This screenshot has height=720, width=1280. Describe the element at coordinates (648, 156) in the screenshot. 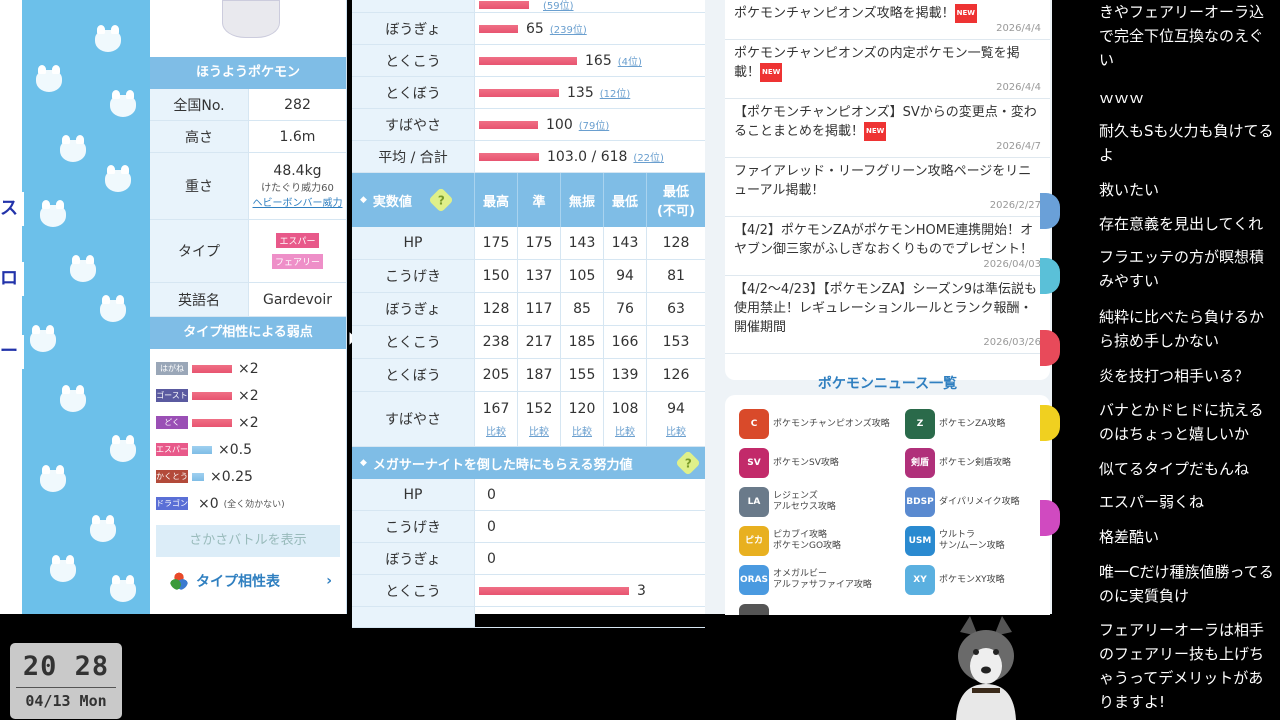

I see `stat-rank-link: (22位)` at that location.